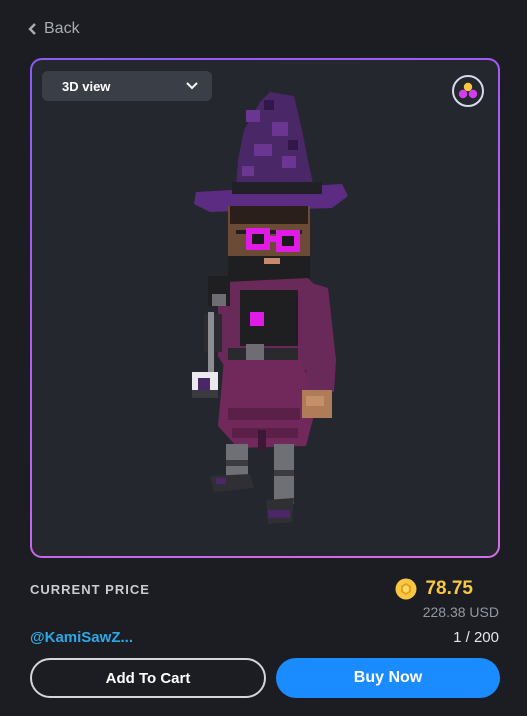 Image resolution: width=527 pixels, height=716 pixels. What do you see at coordinates (388, 678) in the screenshot?
I see `buy-now-button: Buy Now` at bounding box center [388, 678].